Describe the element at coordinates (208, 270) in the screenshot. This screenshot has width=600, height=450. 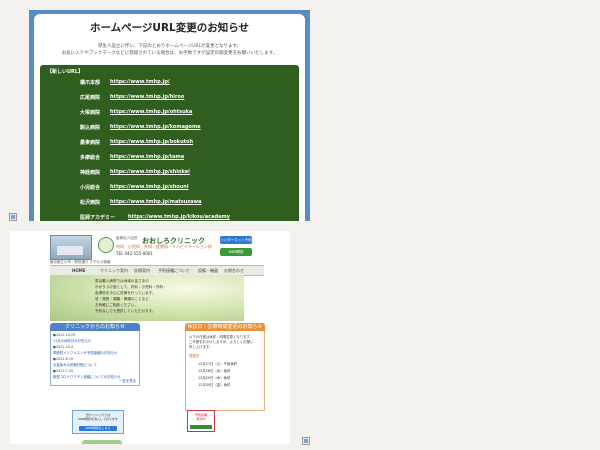
I see `nav-equipment: 設備・機器` at that location.